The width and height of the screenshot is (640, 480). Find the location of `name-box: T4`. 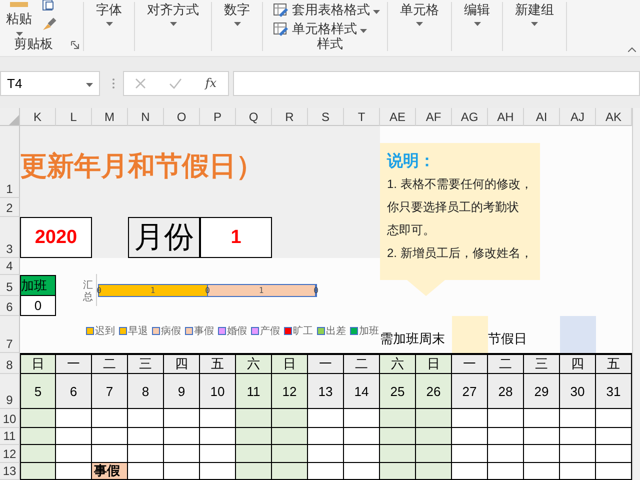

name-box: T4 is located at coordinates (50, 83).